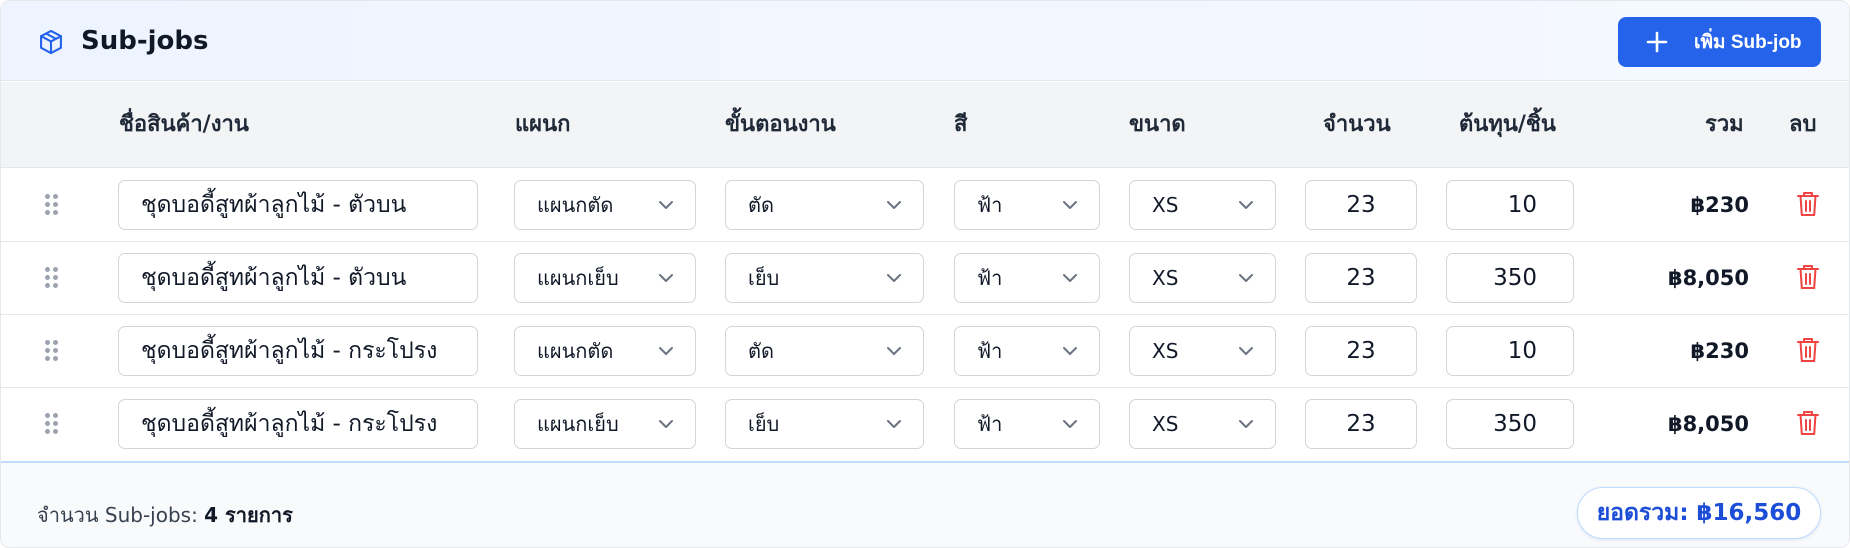 This screenshot has height=548, width=1850. I want to click on card-header: Sub-jobs เพิ่ม Sub-job, so click(925, 41).